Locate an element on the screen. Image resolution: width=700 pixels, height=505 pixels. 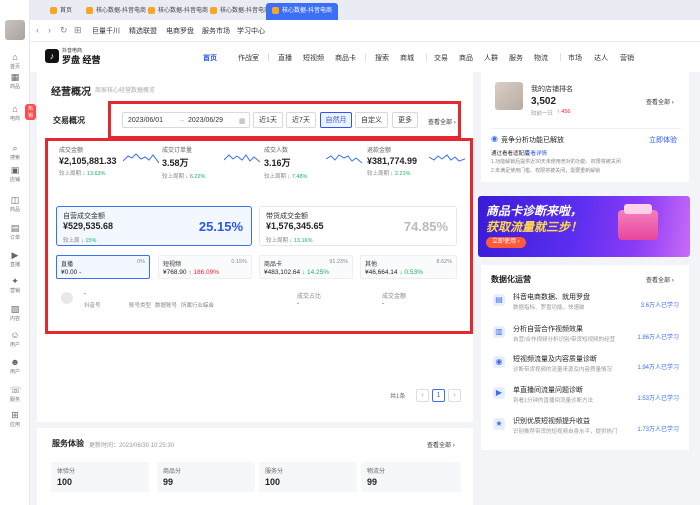
toolbar-link-compass: 电商罗盘 is located at coordinates (180, 31).